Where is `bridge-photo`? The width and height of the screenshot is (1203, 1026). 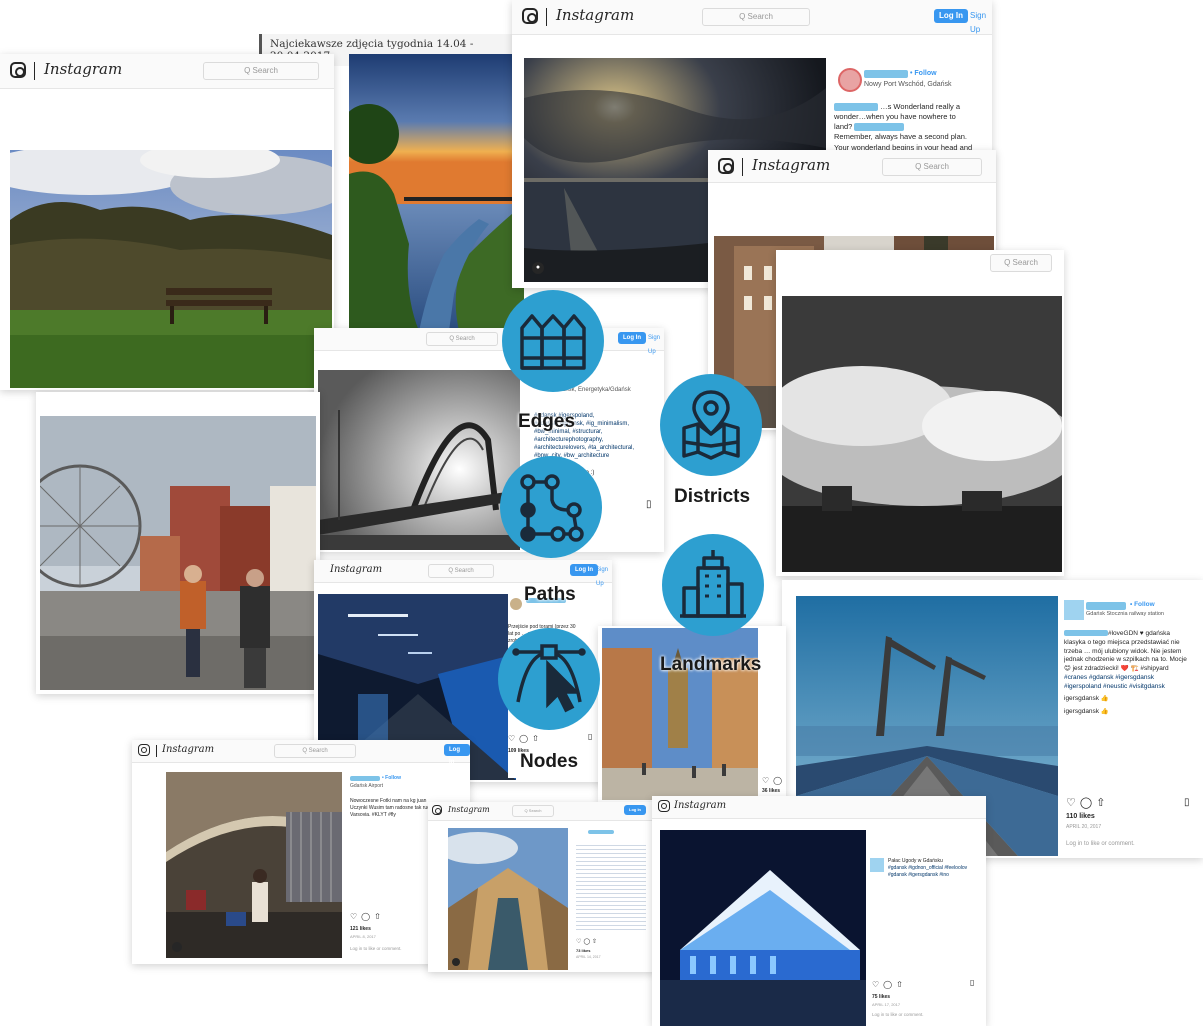 bridge-photo is located at coordinates (419, 460).